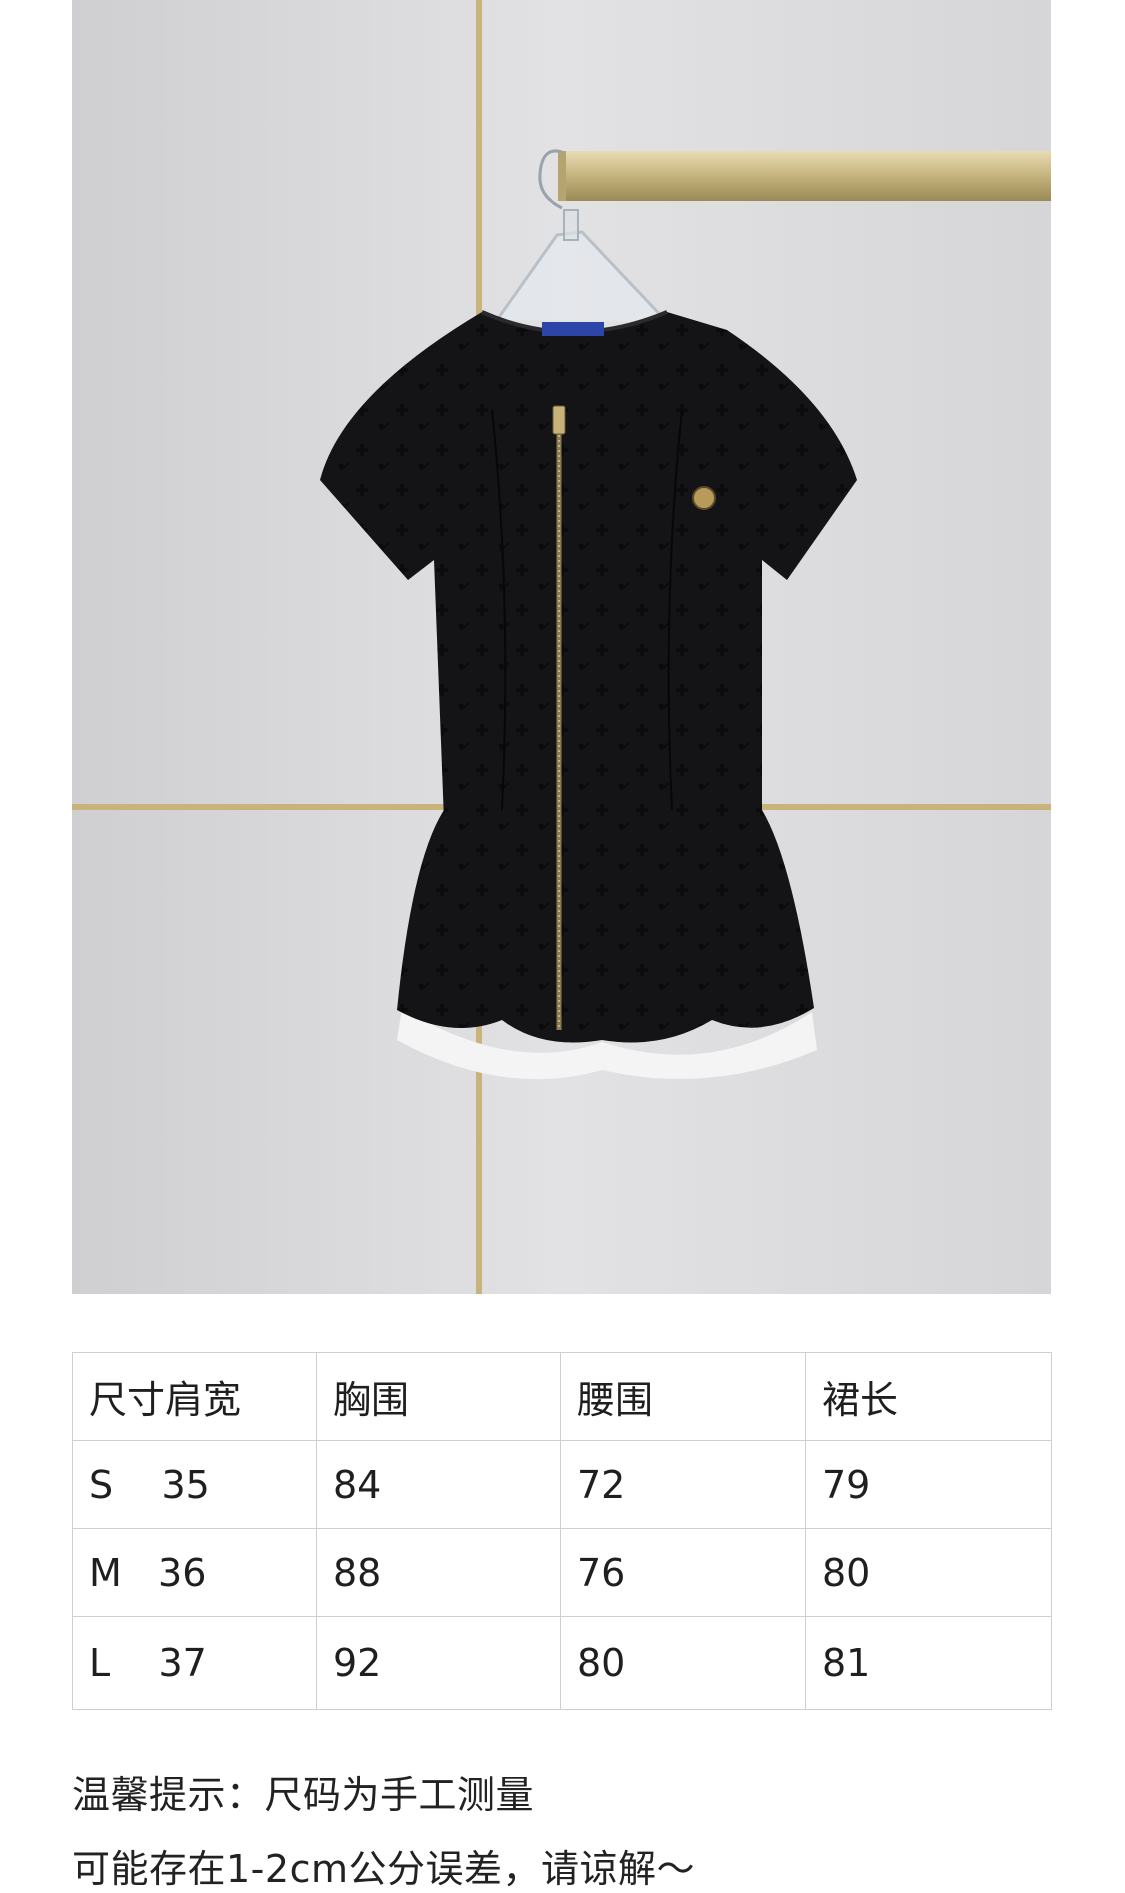  Describe the element at coordinates (194, 1484) in the screenshot. I see `cell-size-shoulder: S 35` at that location.